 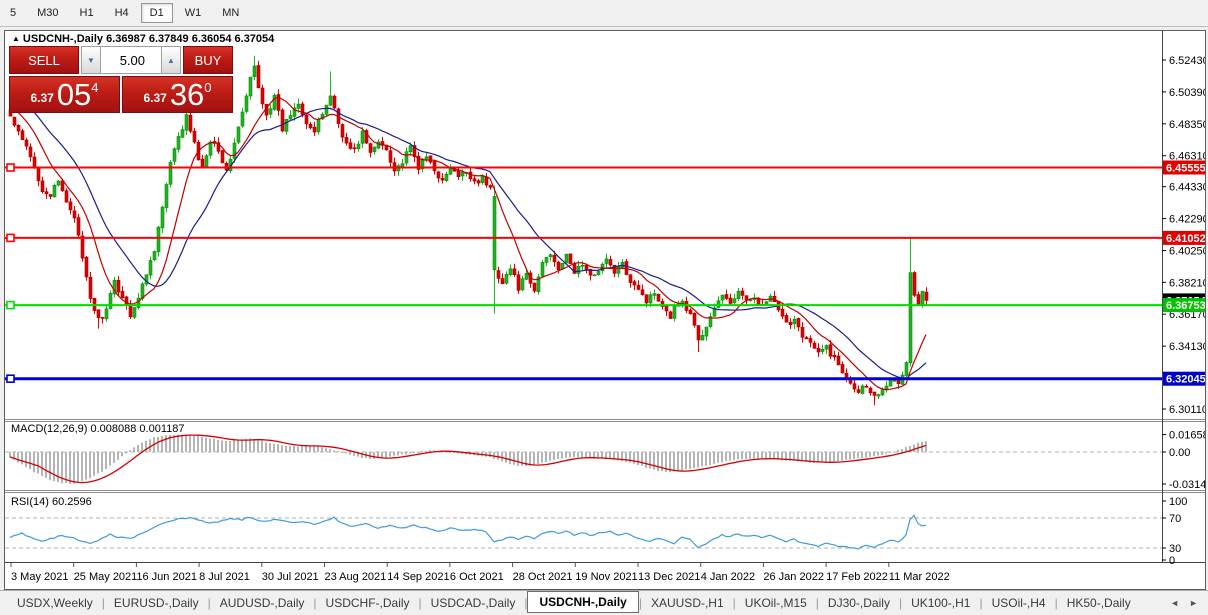 What do you see at coordinates (121, 79) in the screenshot?
I see `one-click-trade-panel: SELL ▼ 5.00 ▲ BUY 6.37 05 4 6.37 36 0` at bounding box center [121, 79].